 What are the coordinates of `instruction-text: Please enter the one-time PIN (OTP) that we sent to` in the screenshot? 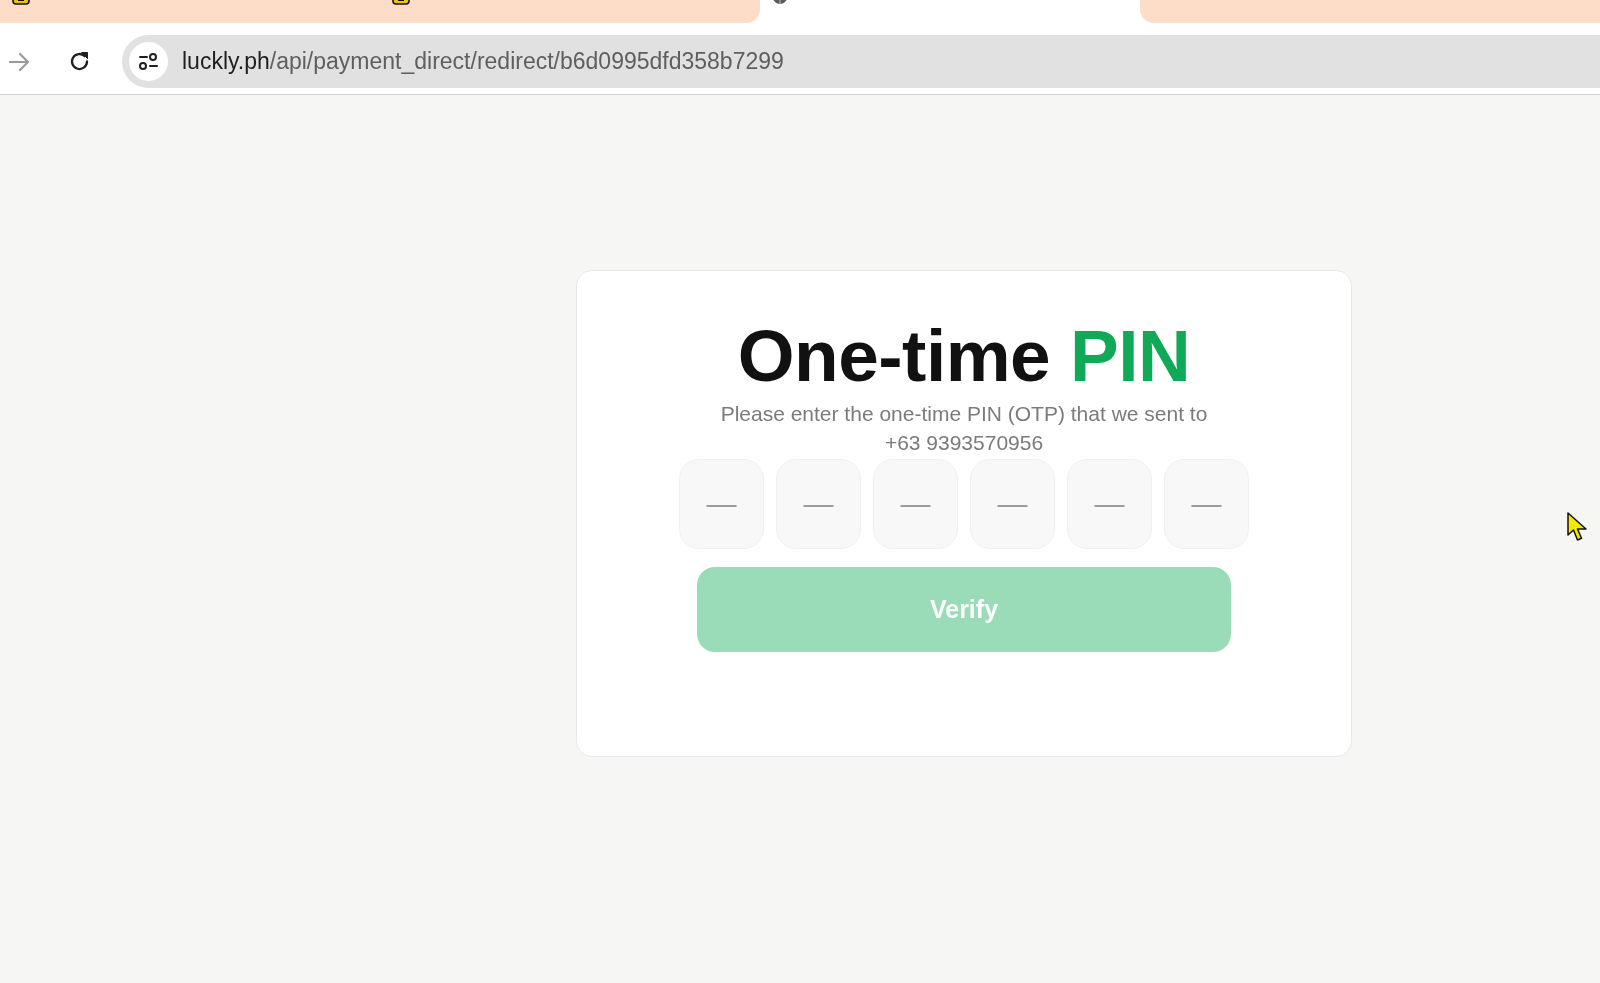 It's located at (964, 414).